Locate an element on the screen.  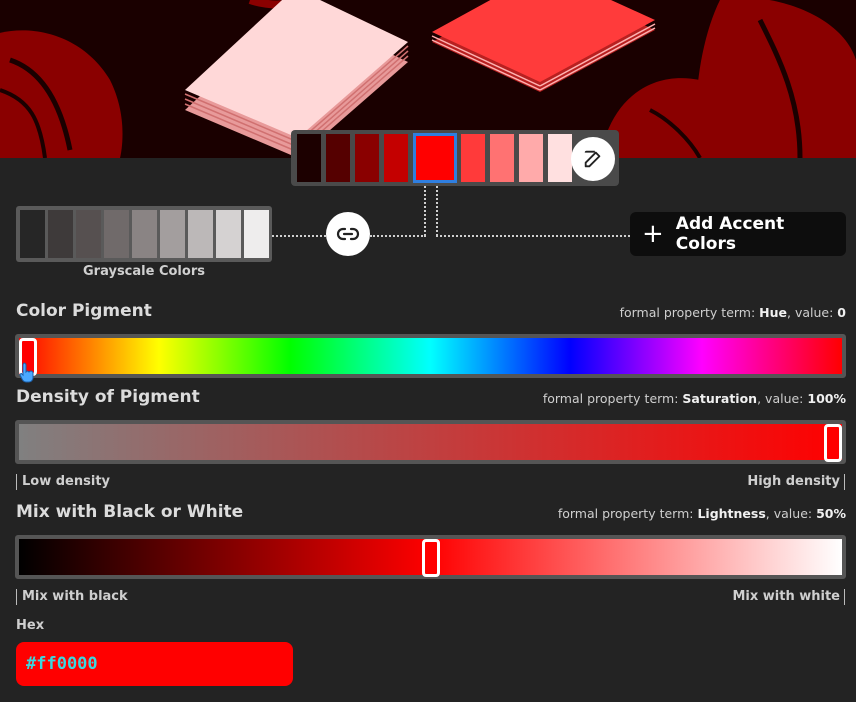
hue-term-name: Hue is located at coordinates (773, 312).